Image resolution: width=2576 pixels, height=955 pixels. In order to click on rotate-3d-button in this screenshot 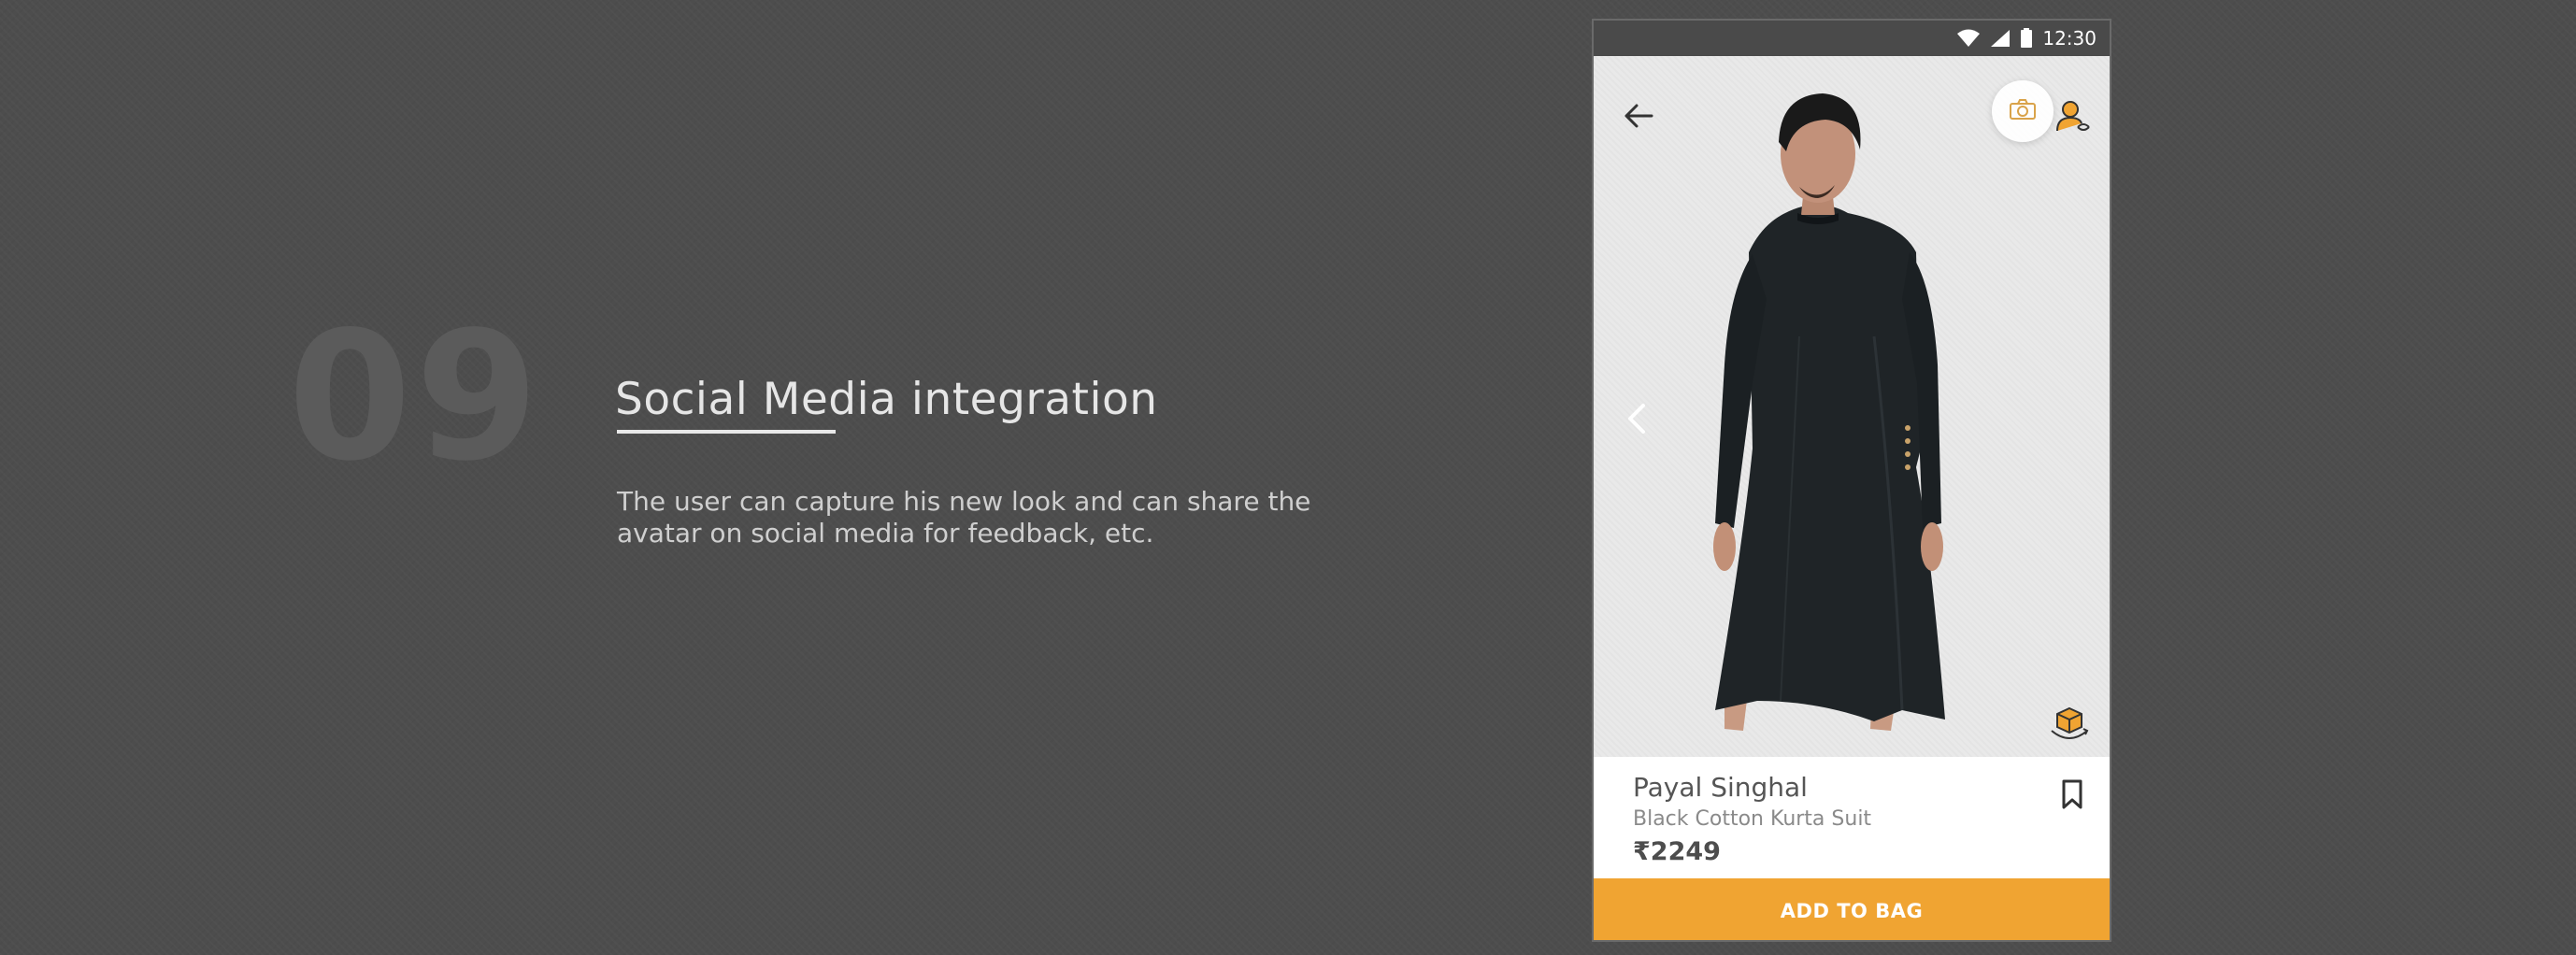, I will do `click(2069, 726)`.